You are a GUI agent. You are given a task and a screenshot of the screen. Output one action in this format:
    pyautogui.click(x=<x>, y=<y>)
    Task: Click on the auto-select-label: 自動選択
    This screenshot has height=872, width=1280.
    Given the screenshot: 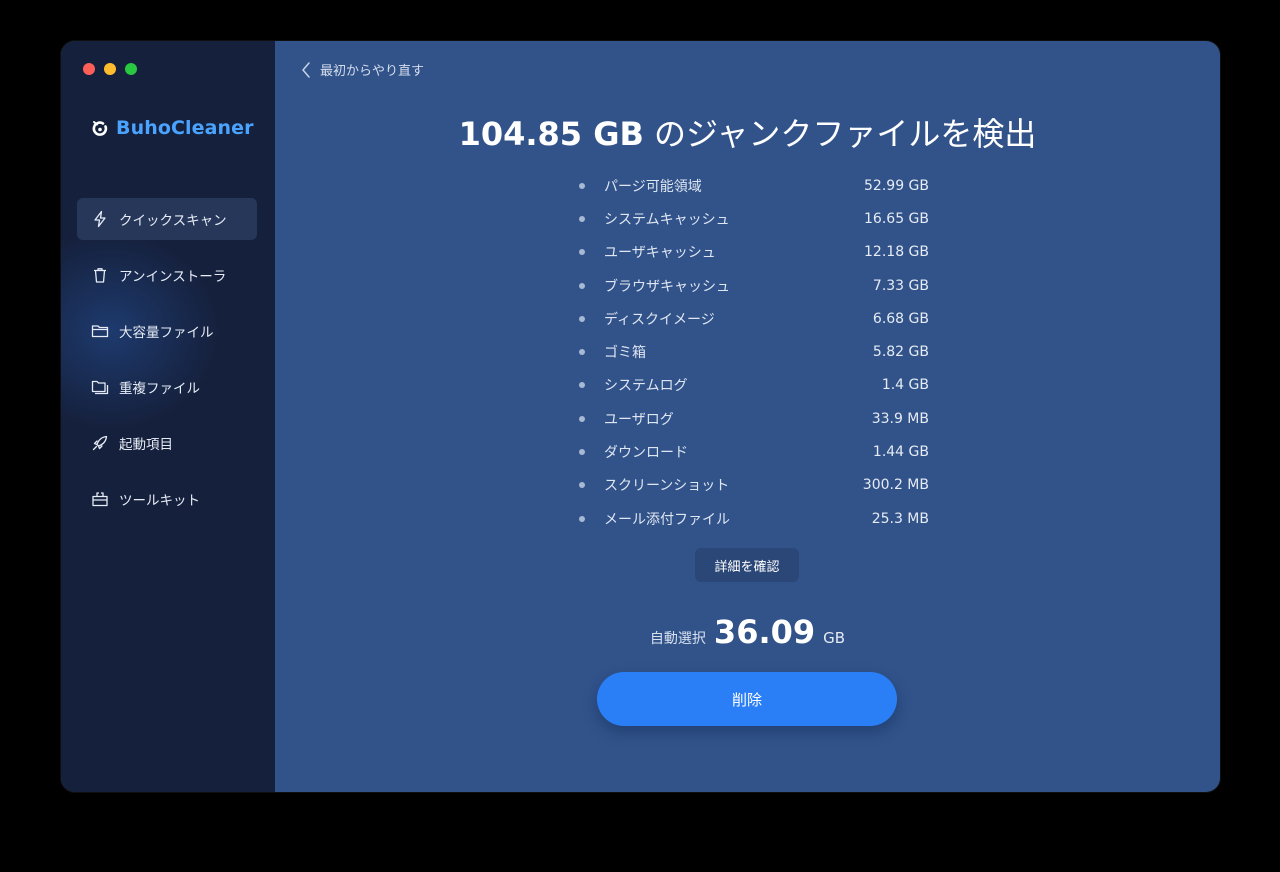 What is the action you would take?
    pyautogui.click(x=677, y=639)
    